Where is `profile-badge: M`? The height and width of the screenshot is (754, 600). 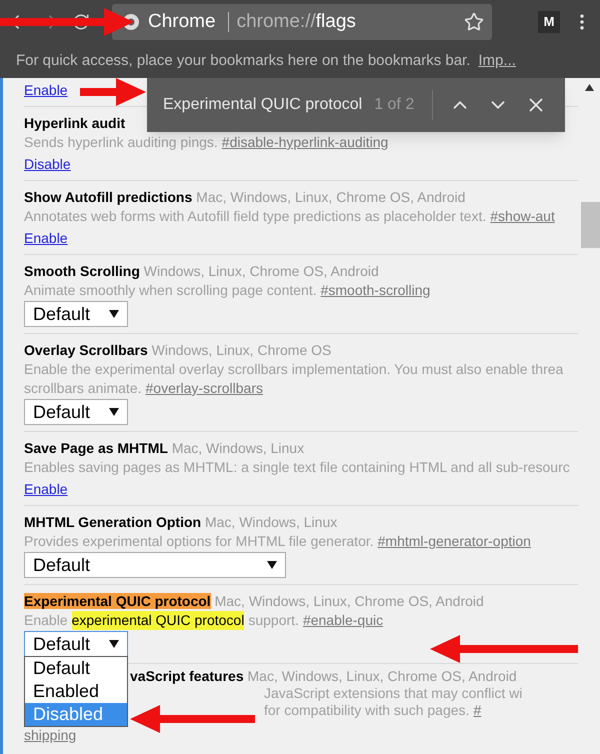 profile-badge: M is located at coordinates (549, 22).